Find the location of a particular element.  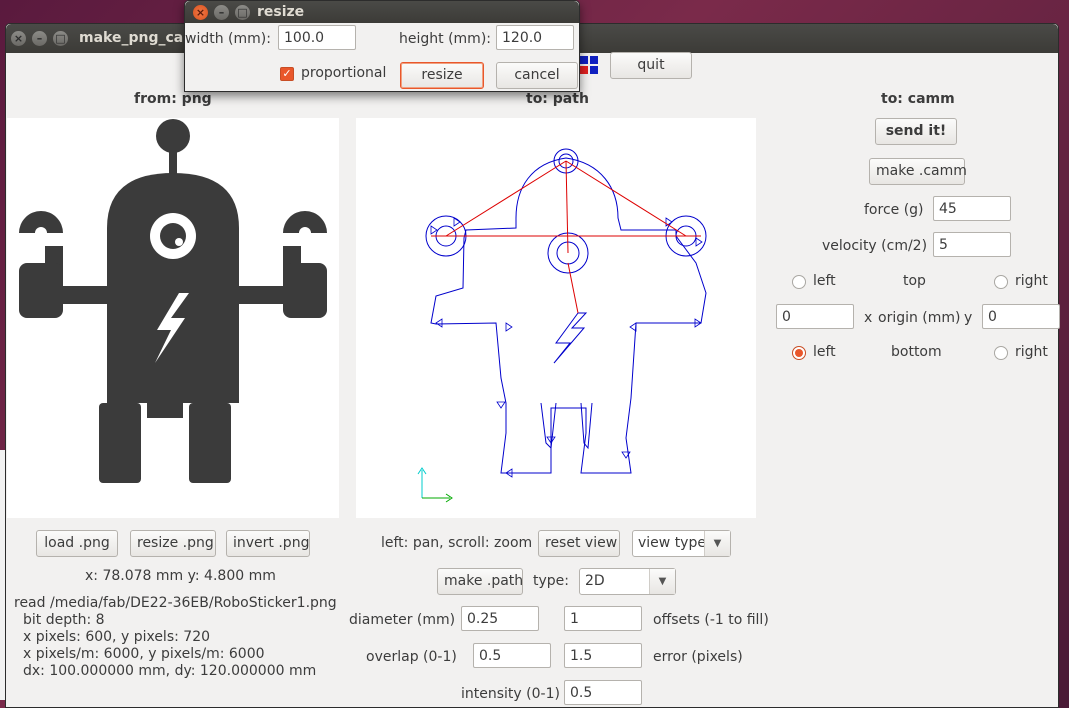

load-png-button: load .png is located at coordinates (77, 543).